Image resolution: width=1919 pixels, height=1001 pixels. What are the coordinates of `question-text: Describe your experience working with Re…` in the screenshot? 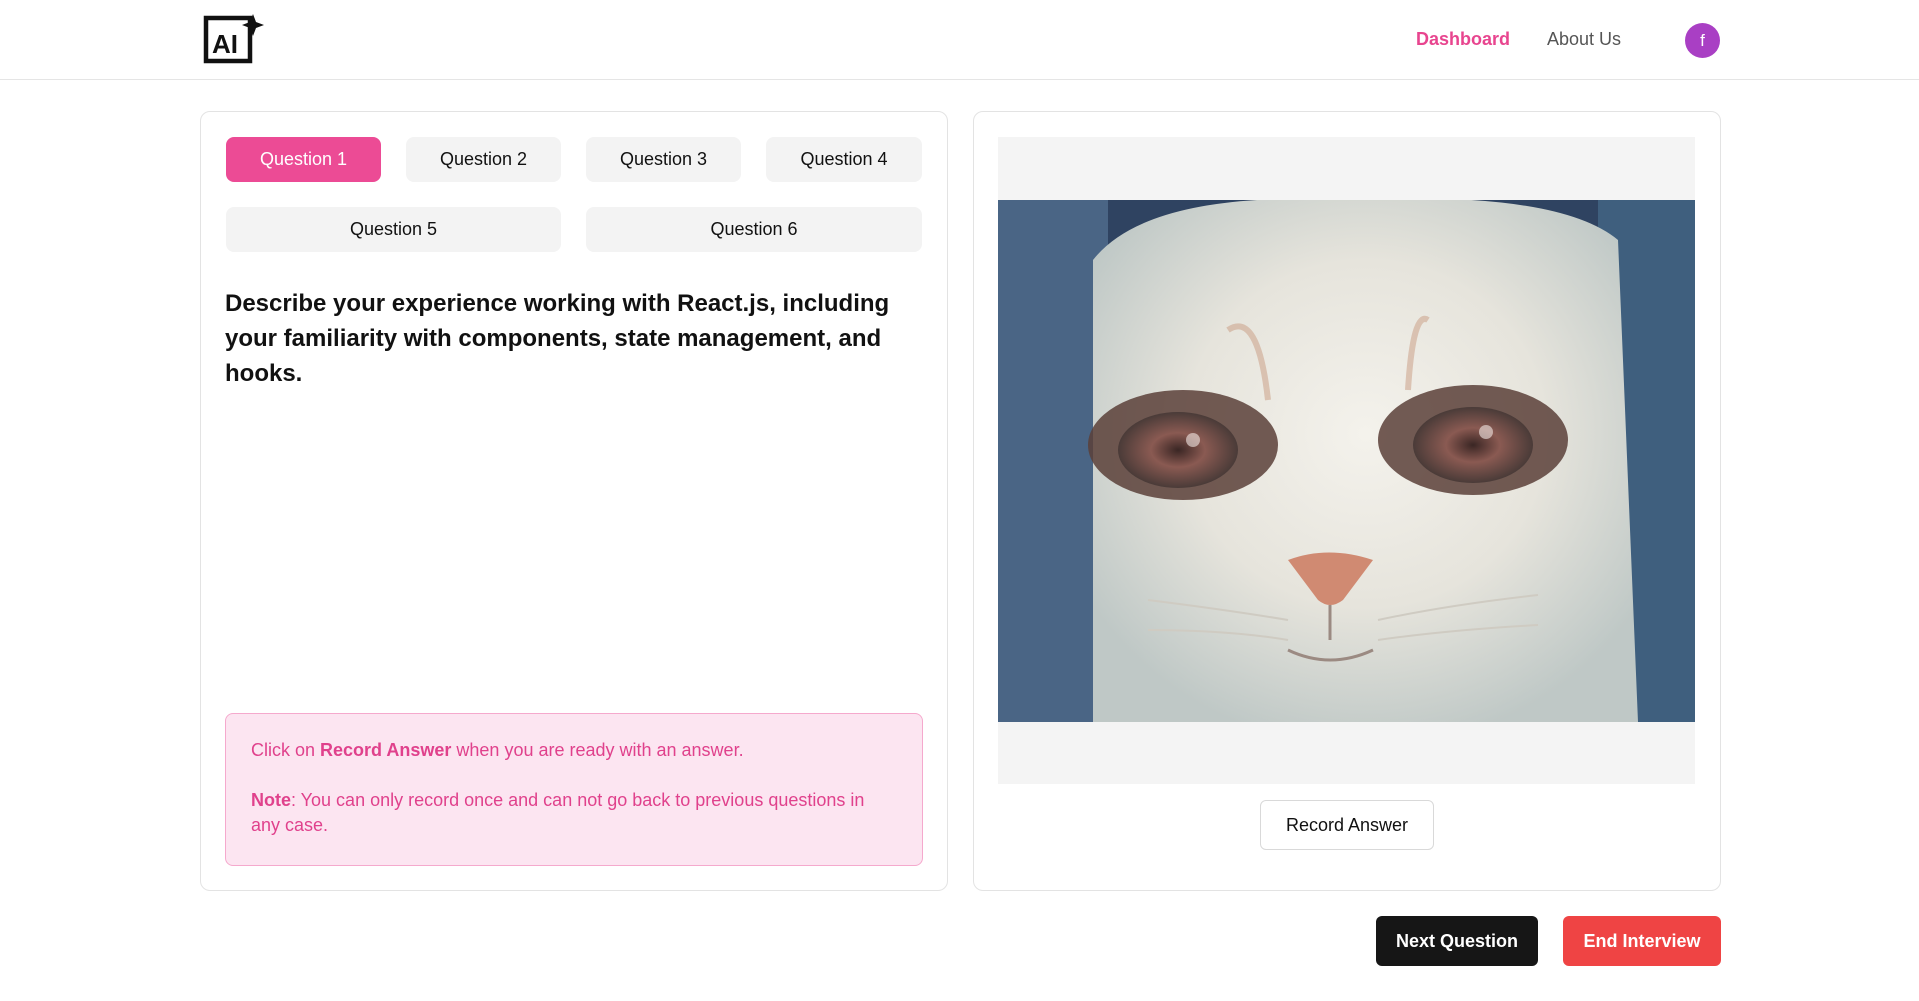 It's located at (557, 338).